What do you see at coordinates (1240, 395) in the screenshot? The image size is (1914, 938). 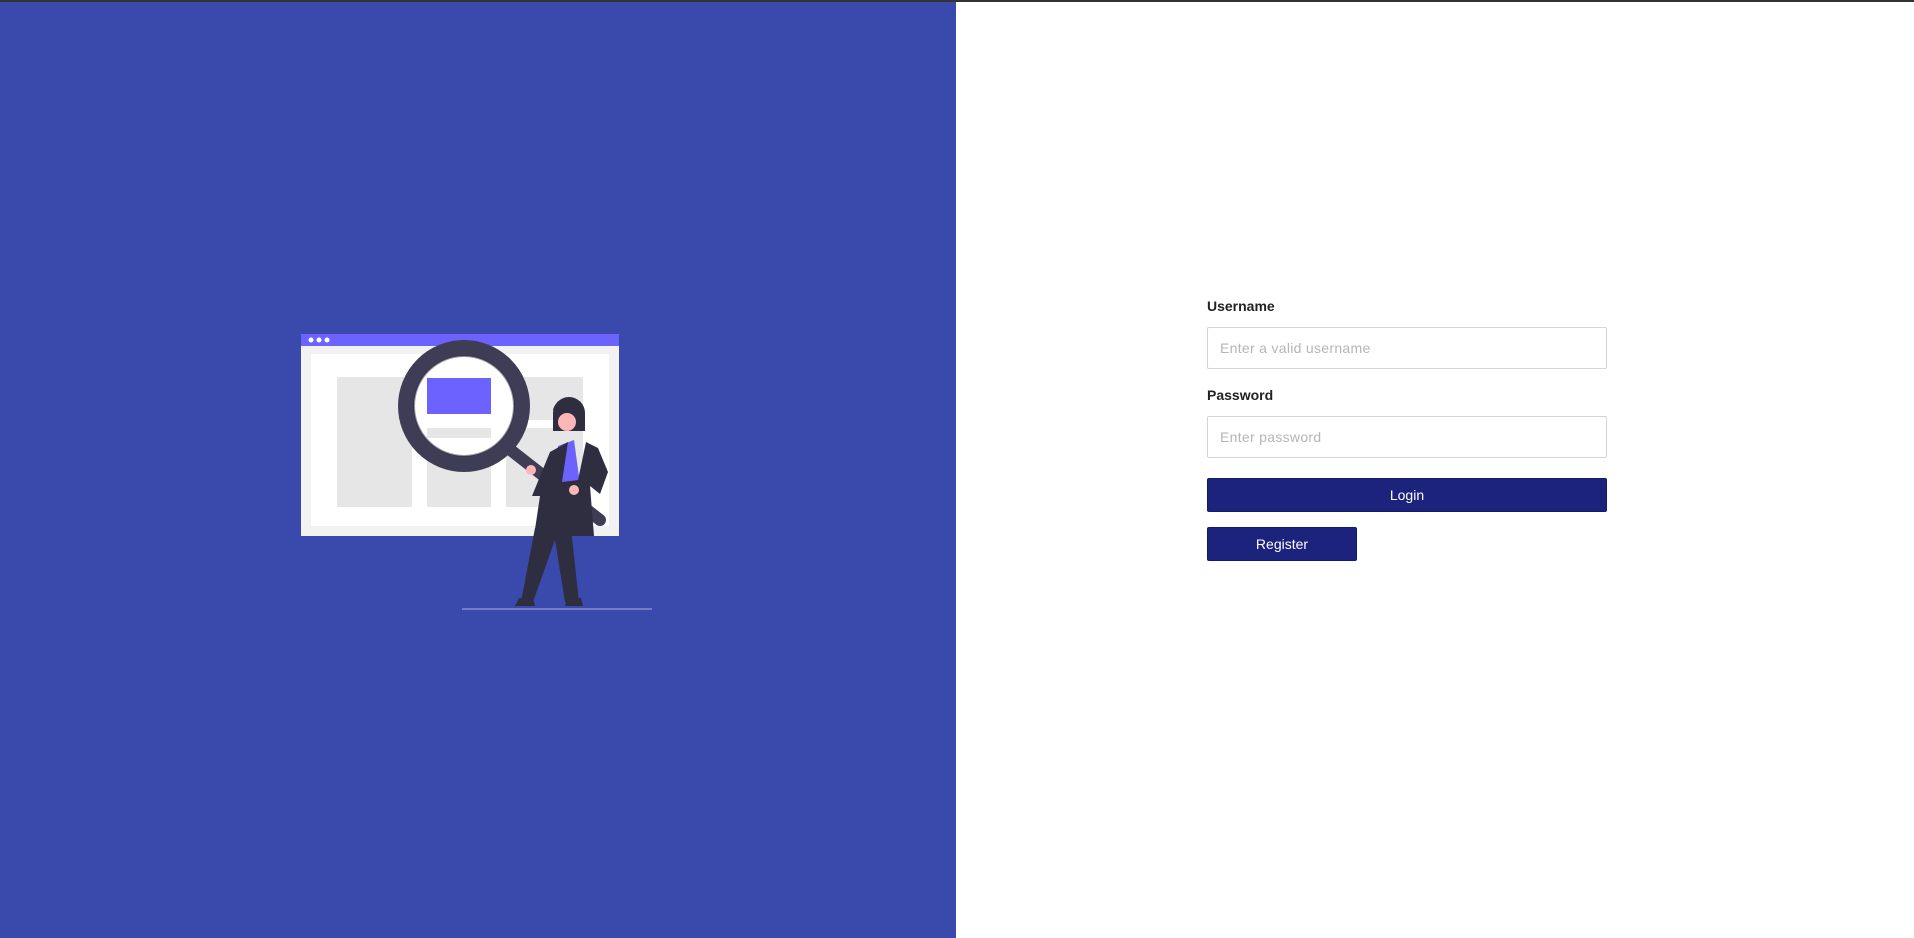 I see `password-label: Password` at bounding box center [1240, 395].